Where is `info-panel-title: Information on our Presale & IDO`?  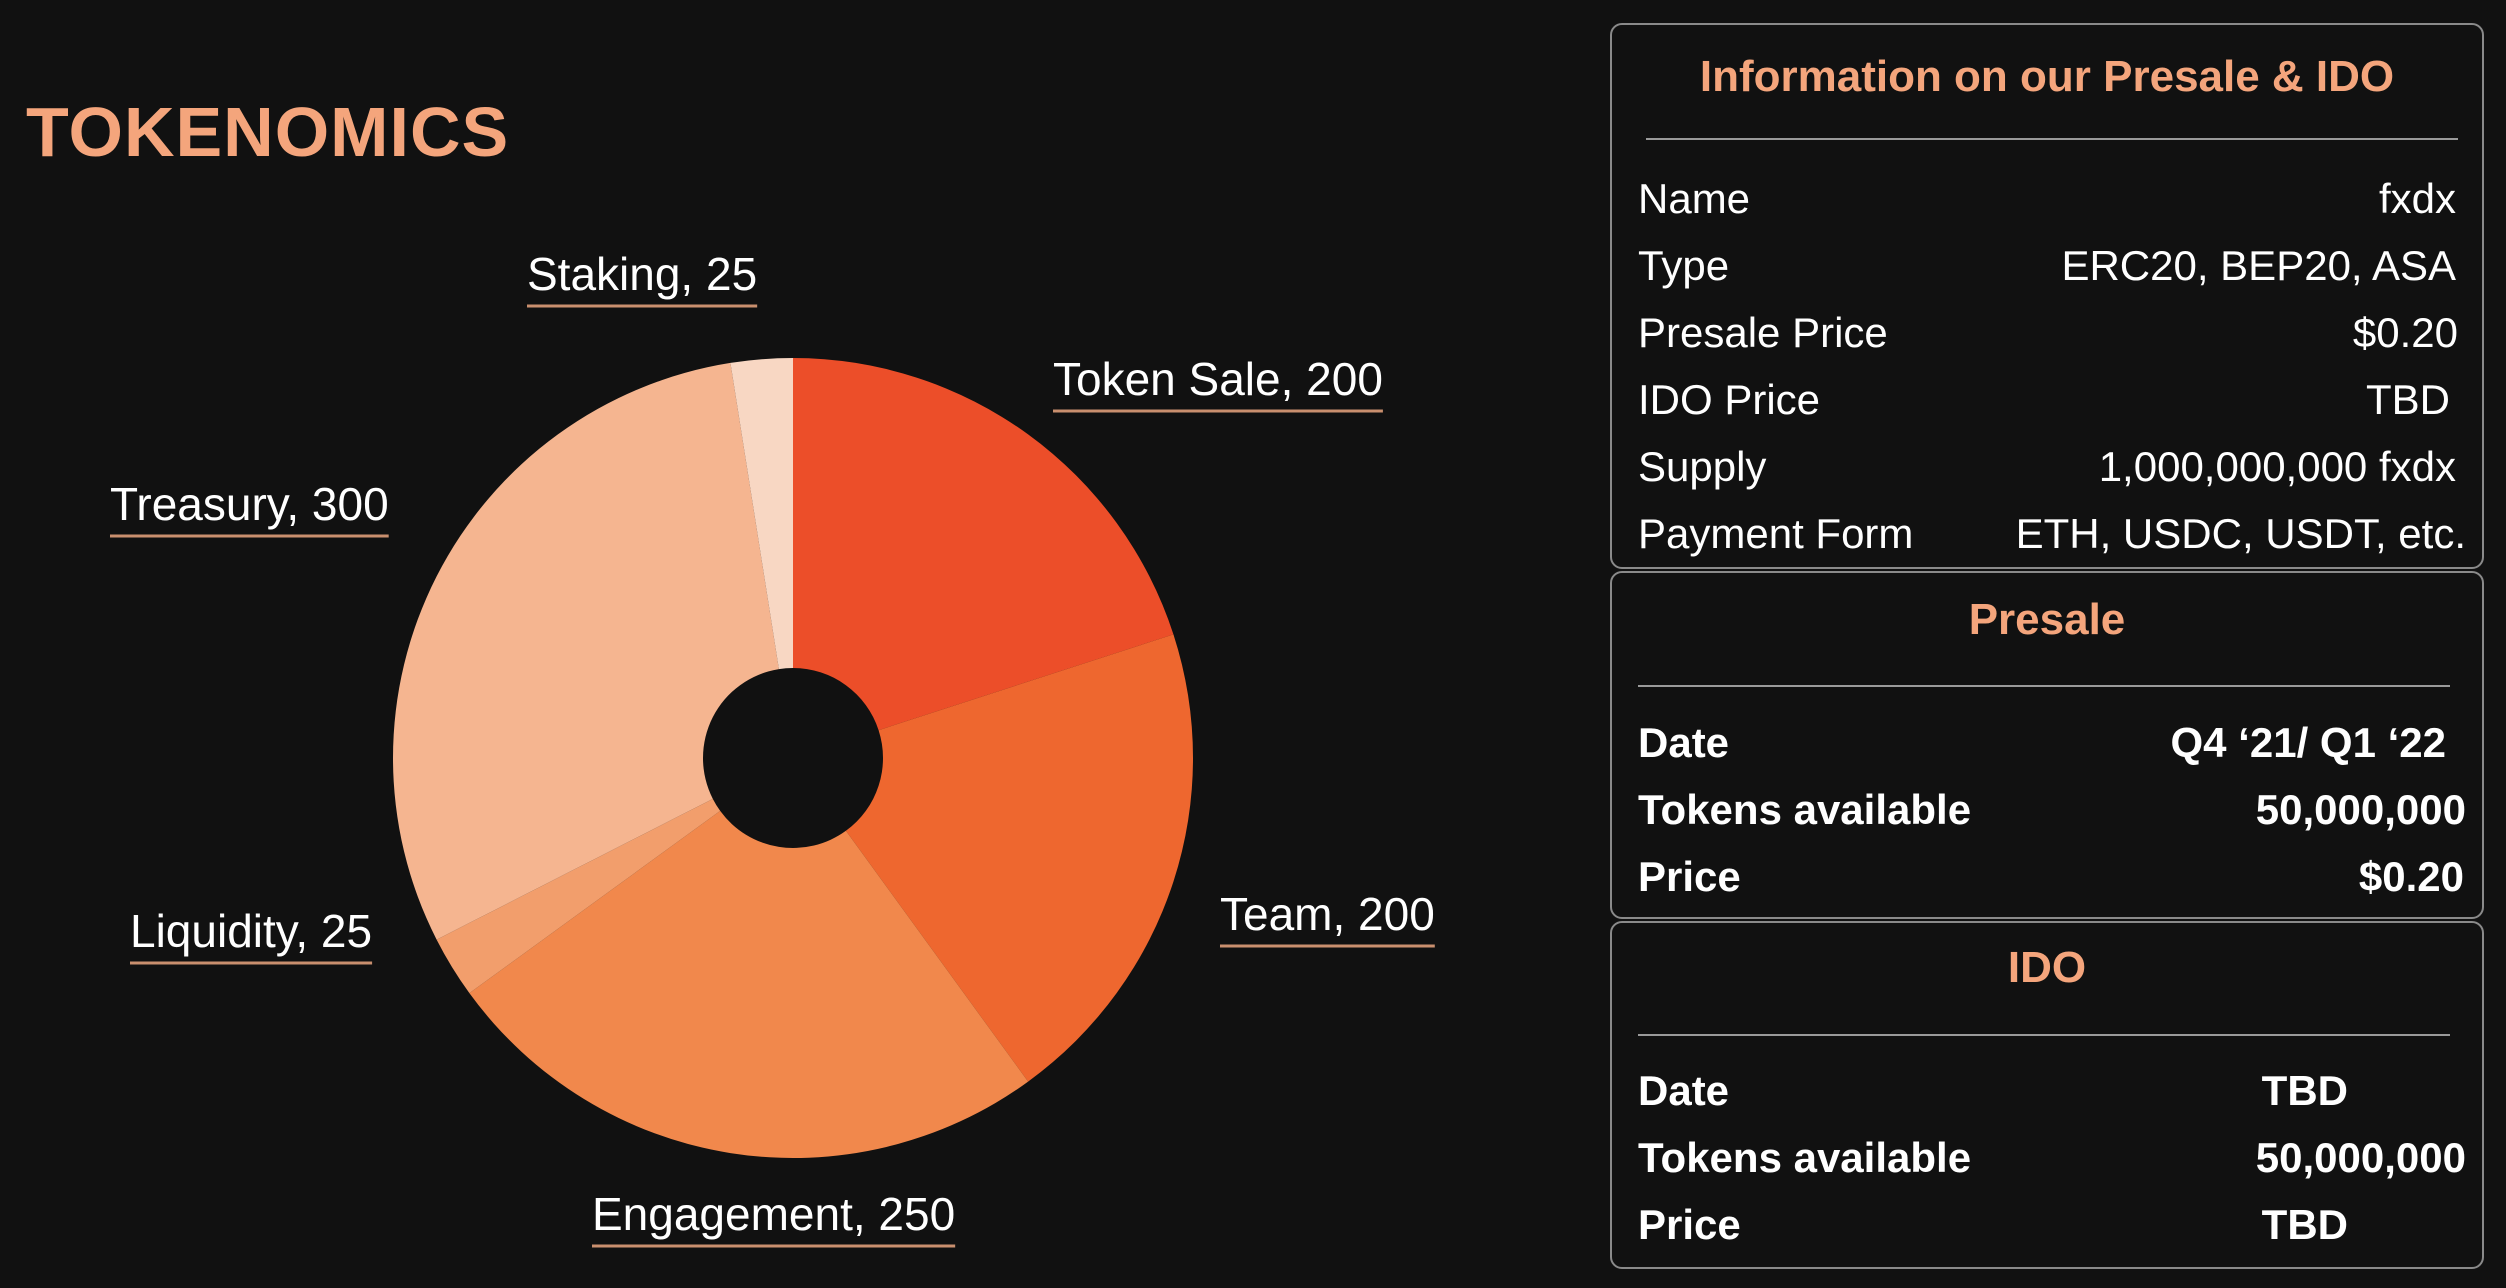
info-panel-title: Information on our Presale & IDO is located at coordinates (2047, 76).